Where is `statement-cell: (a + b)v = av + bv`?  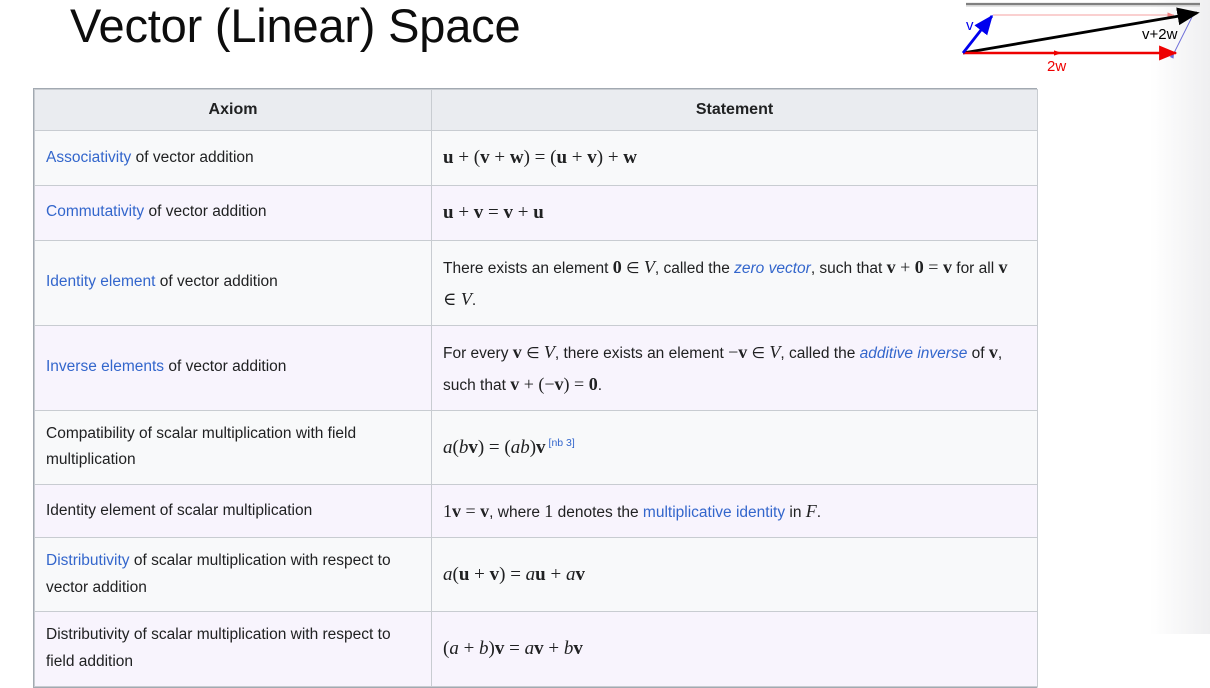 statement-cell: (a + b)v = av + bv is located at coordinates (734, 649).